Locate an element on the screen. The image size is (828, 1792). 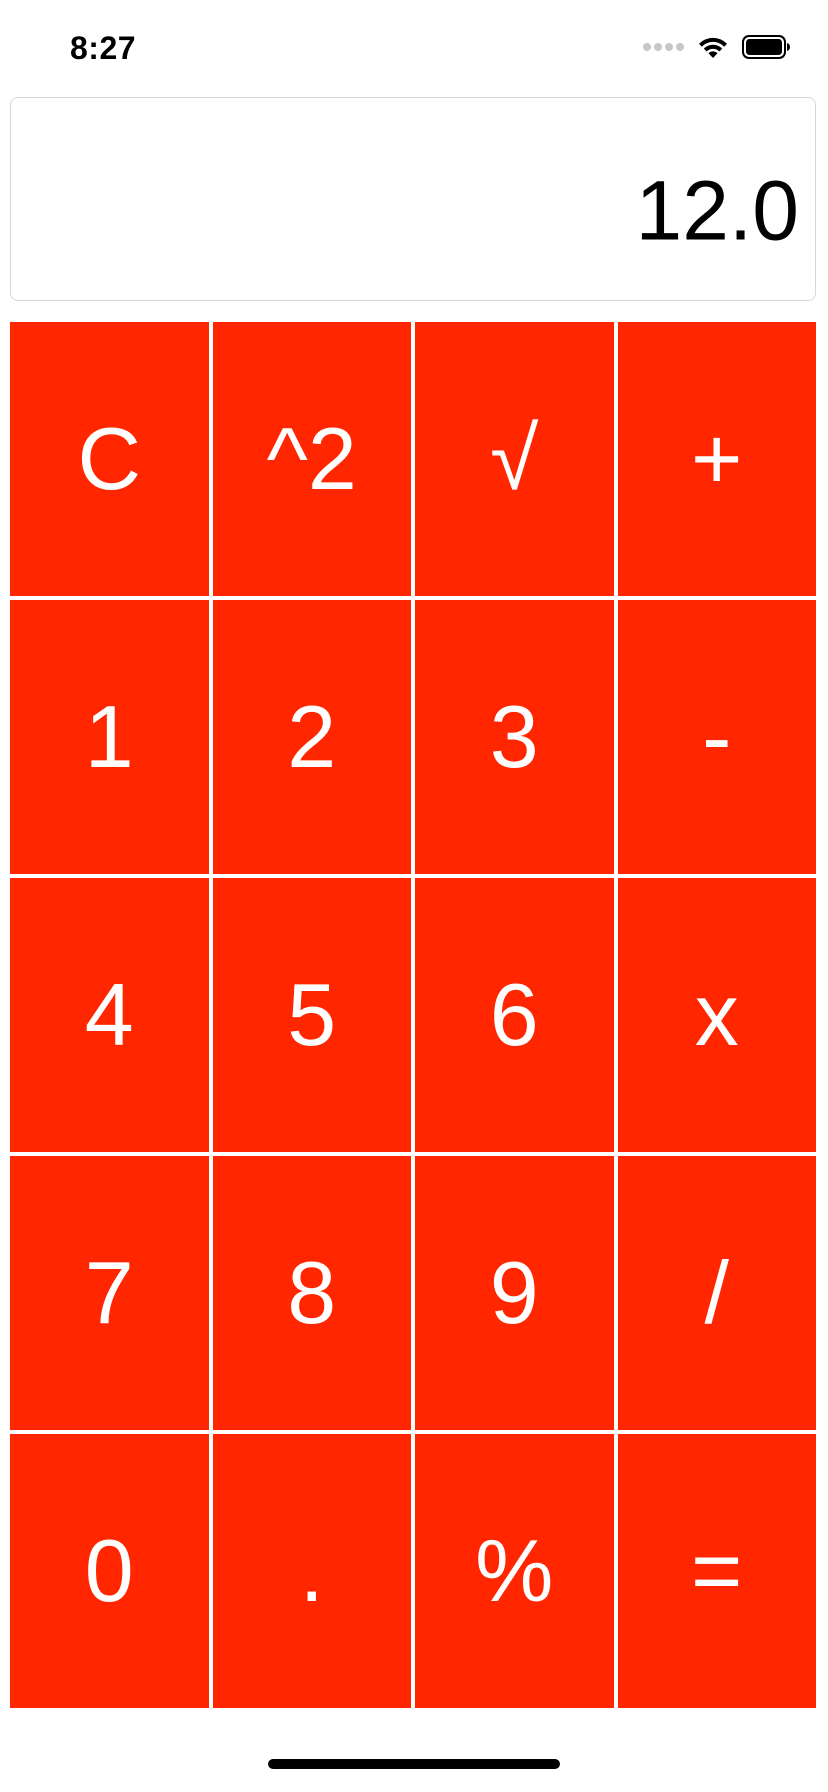
key-label: 5 is located at coordinates (312, 1014).